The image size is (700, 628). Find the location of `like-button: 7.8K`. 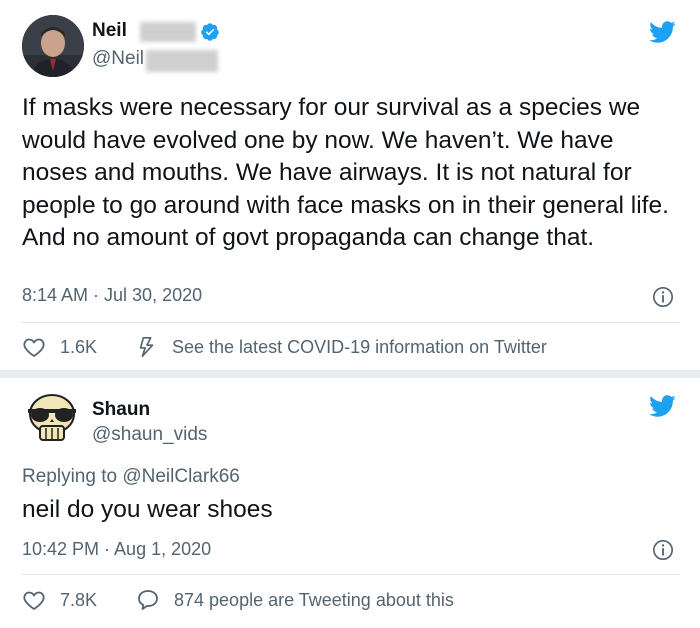

like-button: 7.8K is located at coordinates (59, 600).